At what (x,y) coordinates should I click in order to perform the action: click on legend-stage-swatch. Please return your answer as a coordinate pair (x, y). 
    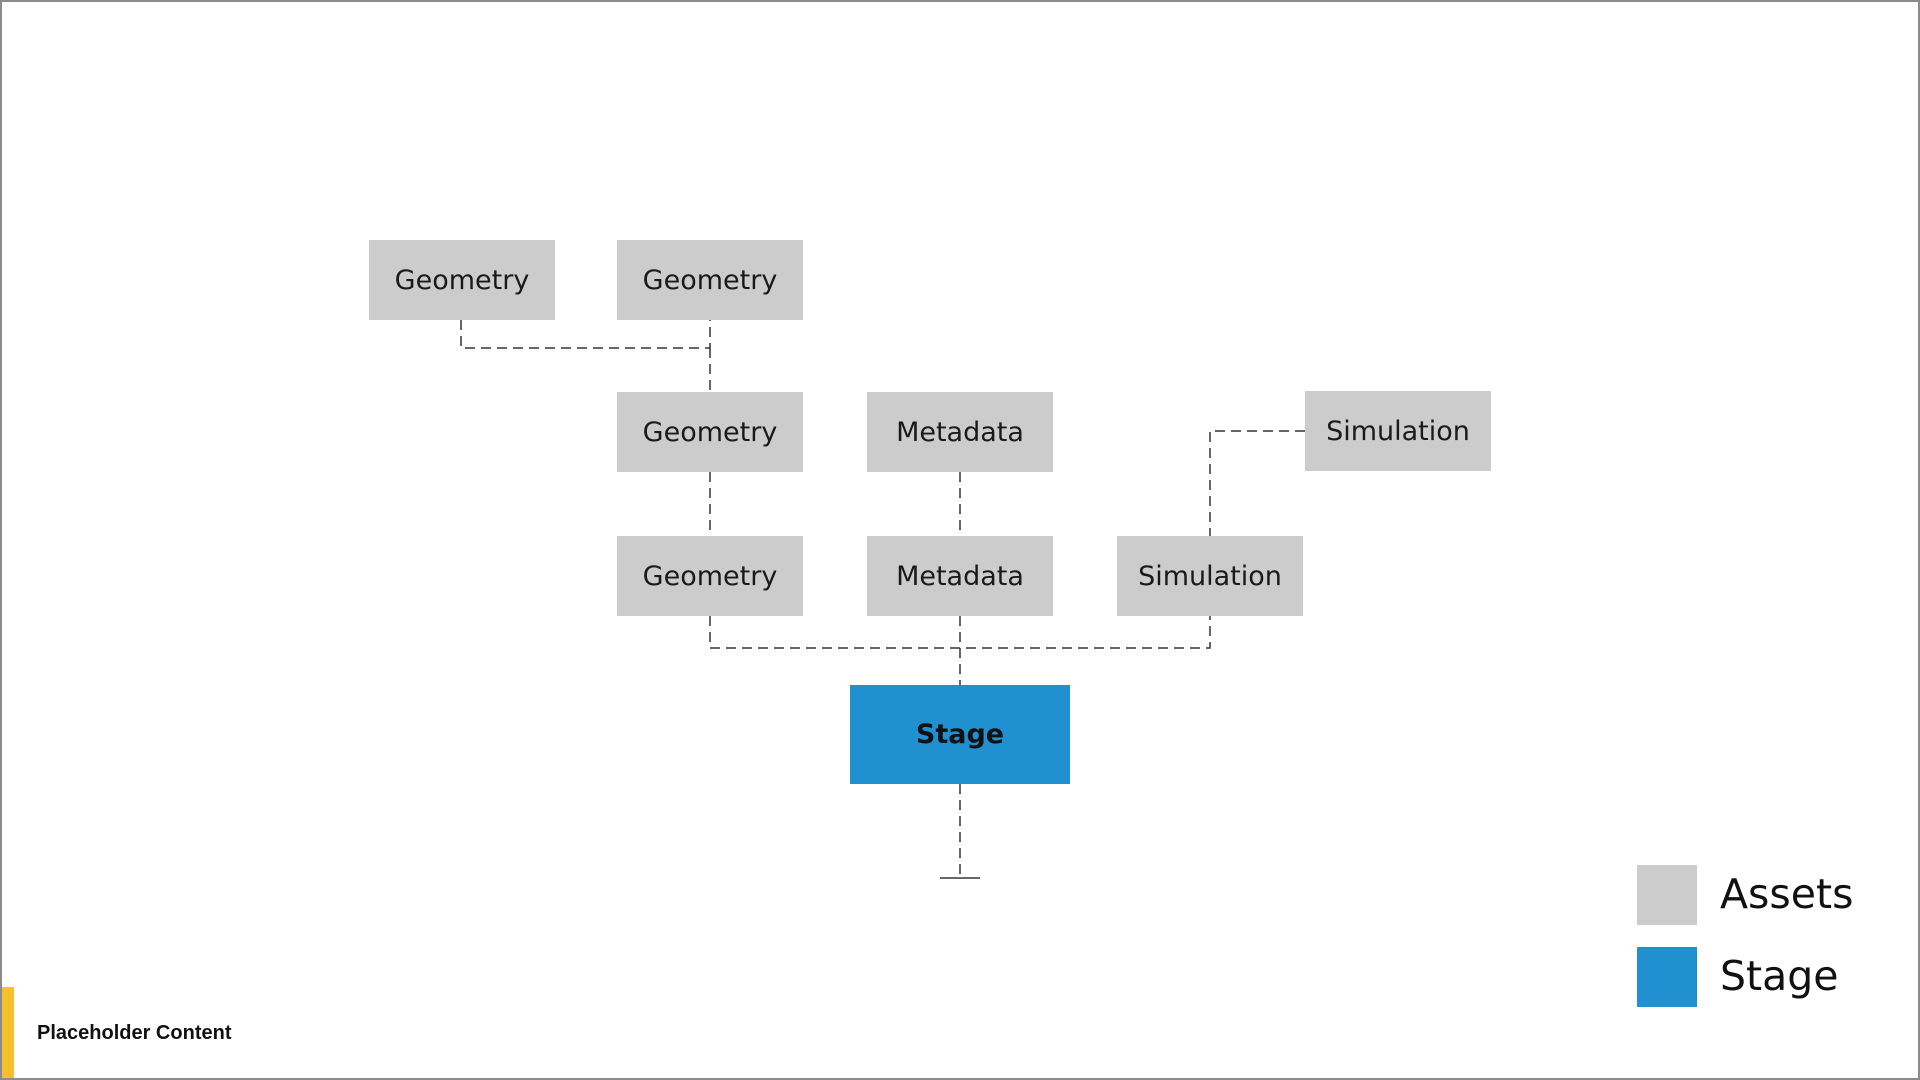
    Looking at the image, I should click on (1667, 977).